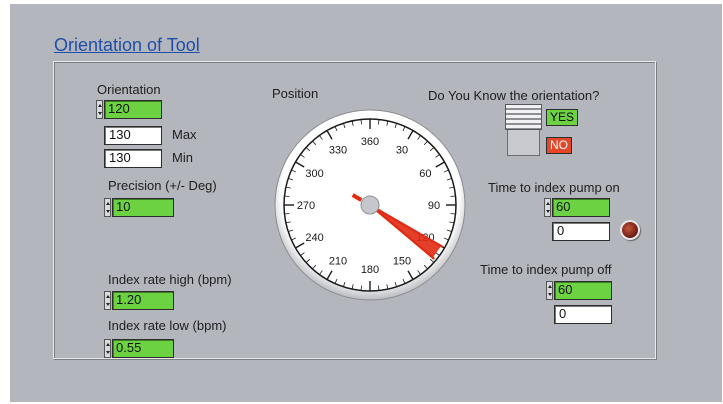 This screenshot has height=404, width=723. Describe the element at coordinates (546, 269) in the screenshot. I see `pump-off-label: Time to index pump off` at that location.